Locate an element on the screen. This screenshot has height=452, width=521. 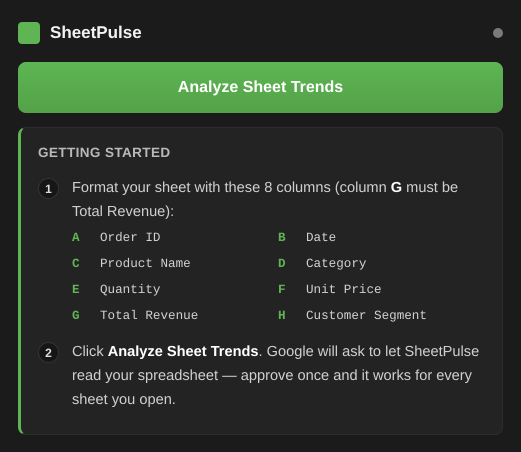
column-letter: C is located at coordinates (76, 264).